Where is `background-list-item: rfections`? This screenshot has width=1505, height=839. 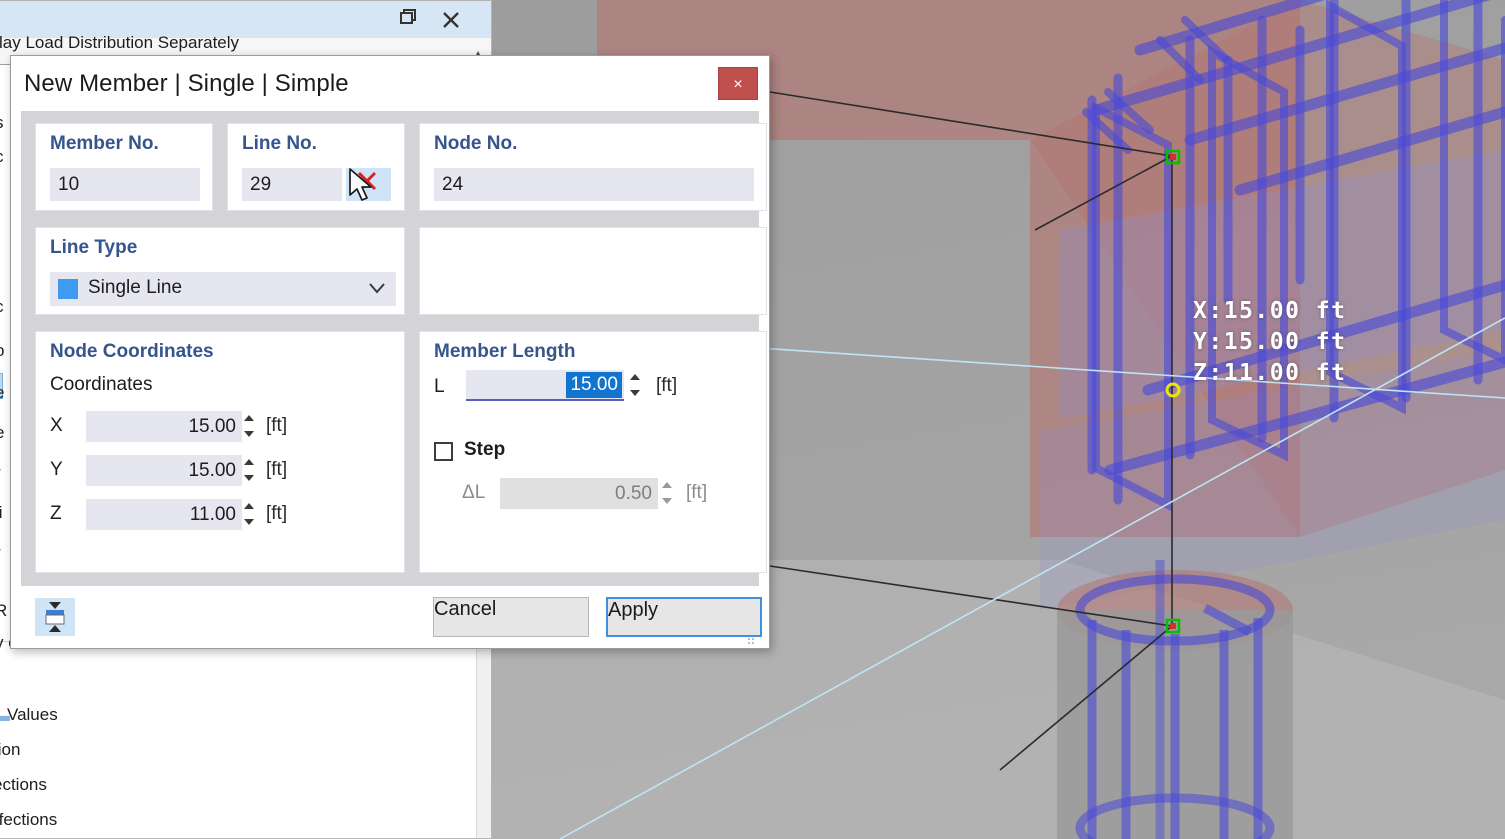
background-list-item: rfections is located at coordinates (28, 820).